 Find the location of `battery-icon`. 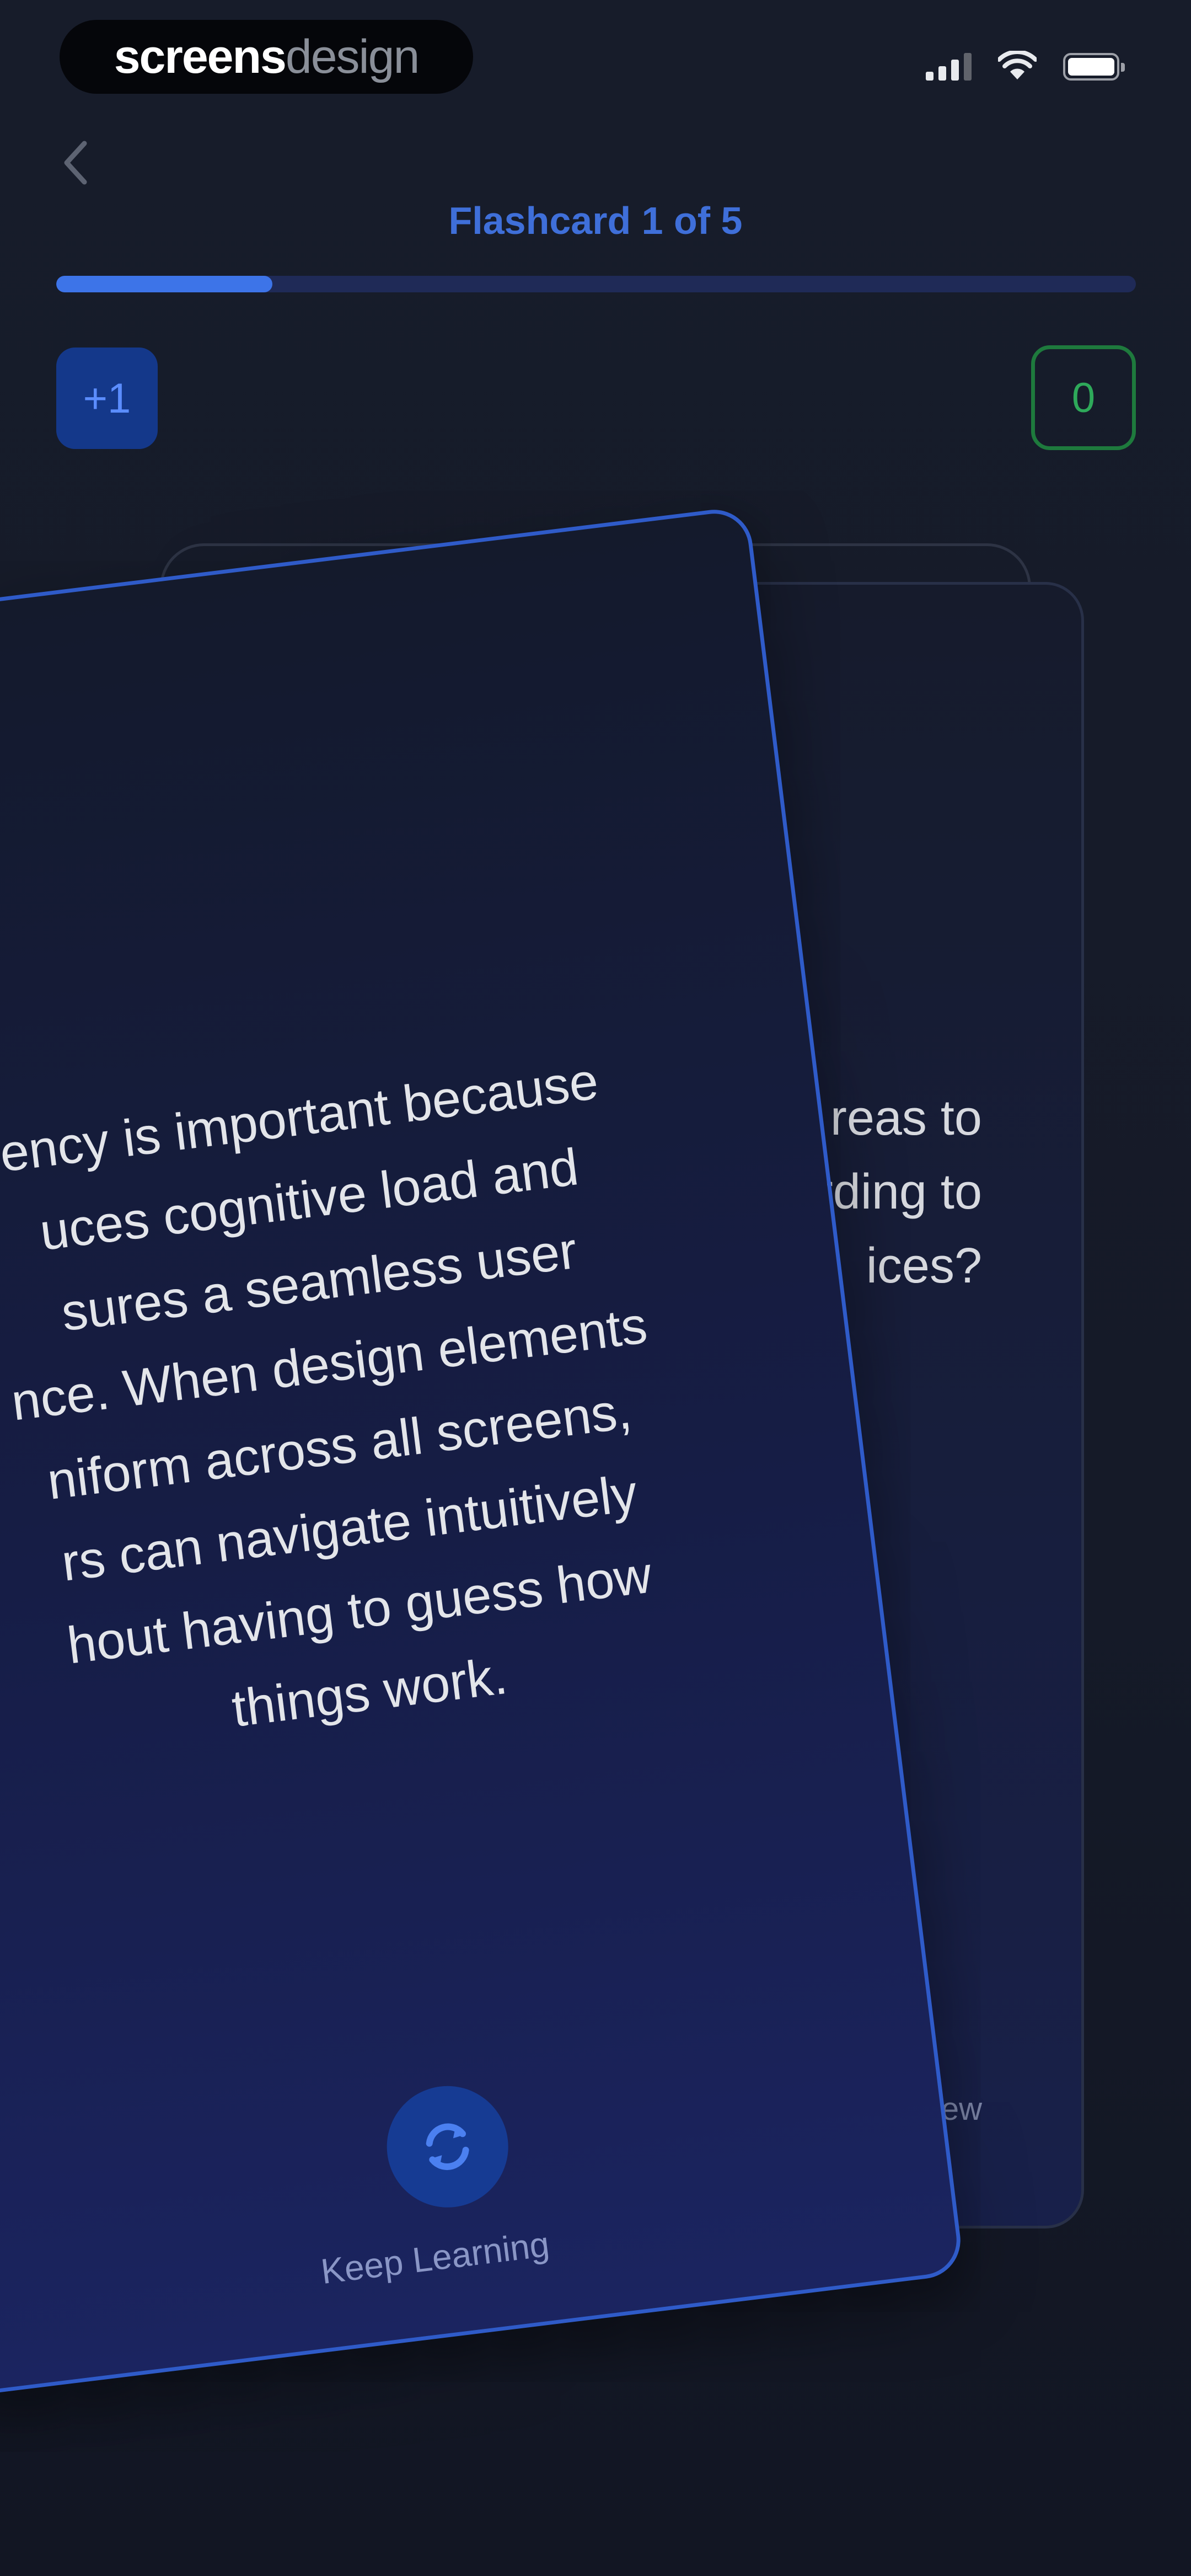

battery-icon is located at coordinates (1094, 67).